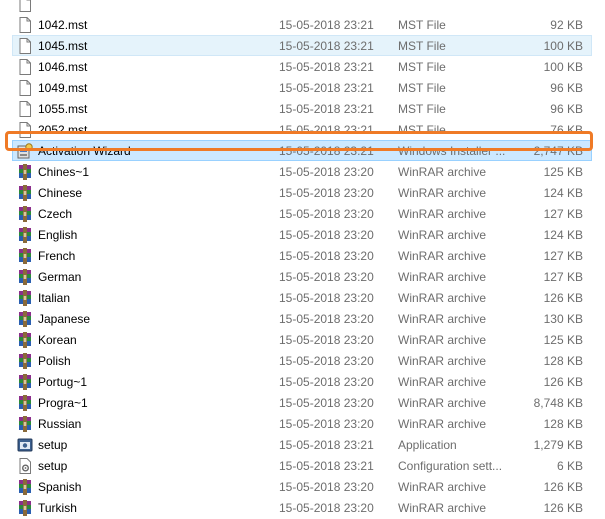 The width and height of the screenshot is (605, 519). I want to click on file-row: 1045.mst 15-05-2018 23:21 MST File 100 KB, so click(302, 45).